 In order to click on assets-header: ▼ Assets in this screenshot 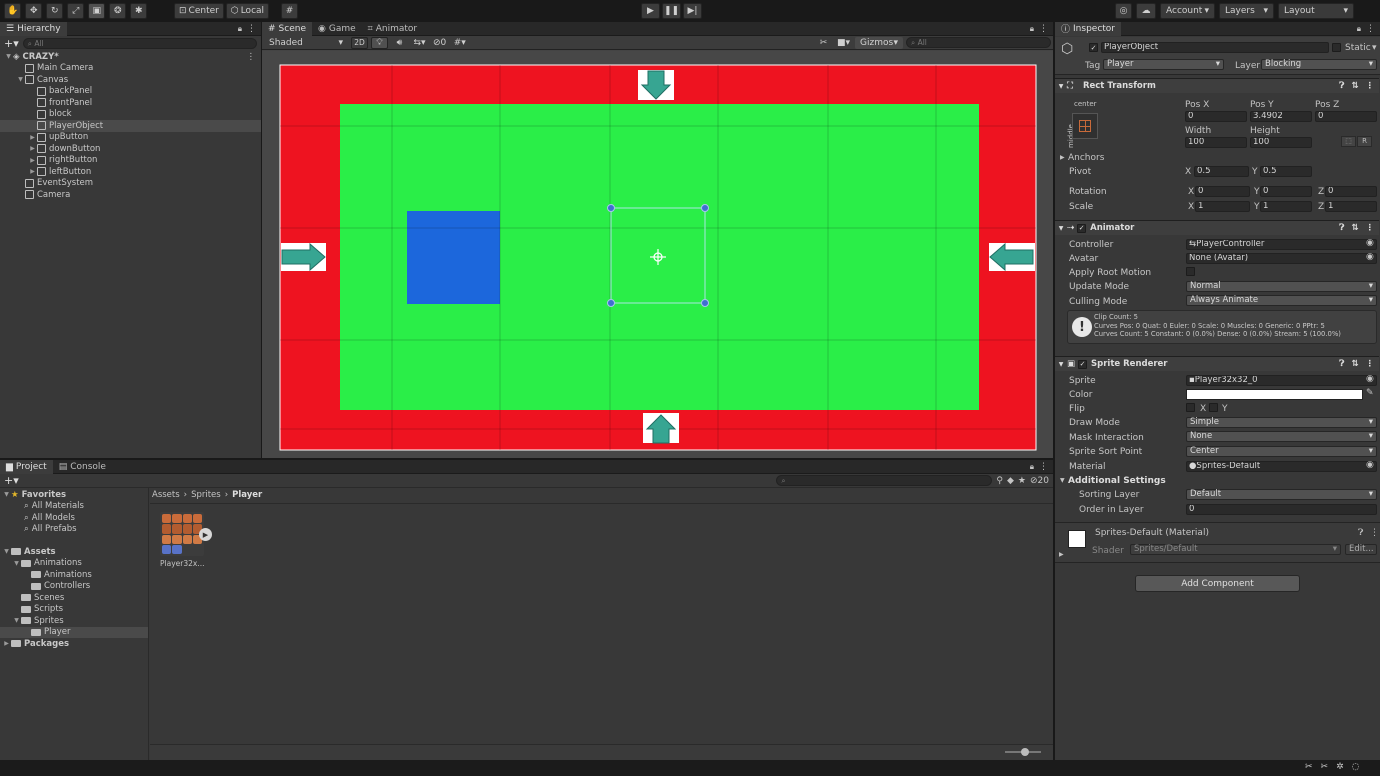, I will do `click(74, 552)`.